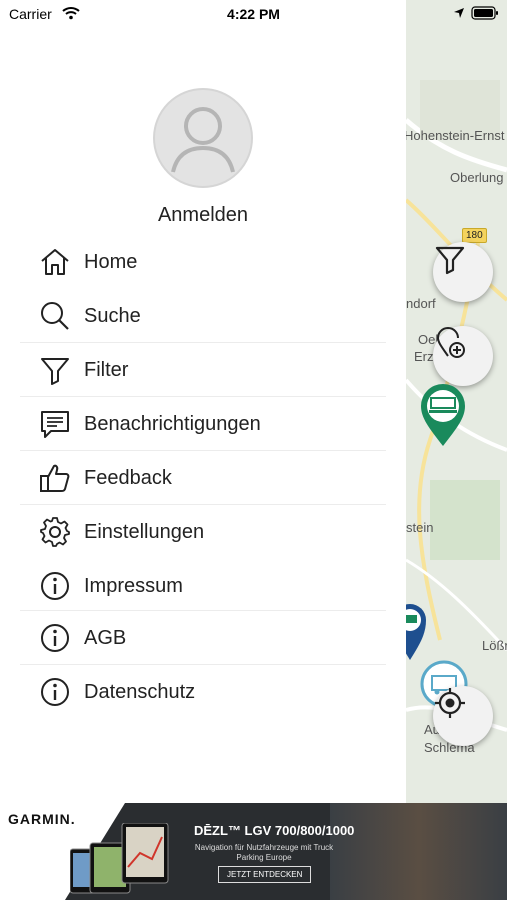 The height and width of the screenshot is (900, 507). I want to click on menu-item-privacy: Datenschutz, so click(203, 692).